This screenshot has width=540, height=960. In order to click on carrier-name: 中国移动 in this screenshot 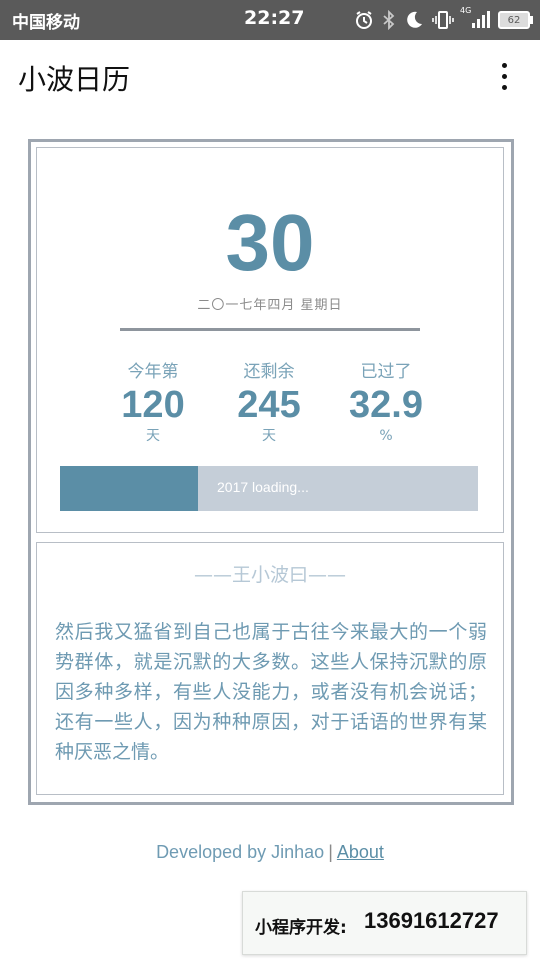, I will do `click(46, 23)`.